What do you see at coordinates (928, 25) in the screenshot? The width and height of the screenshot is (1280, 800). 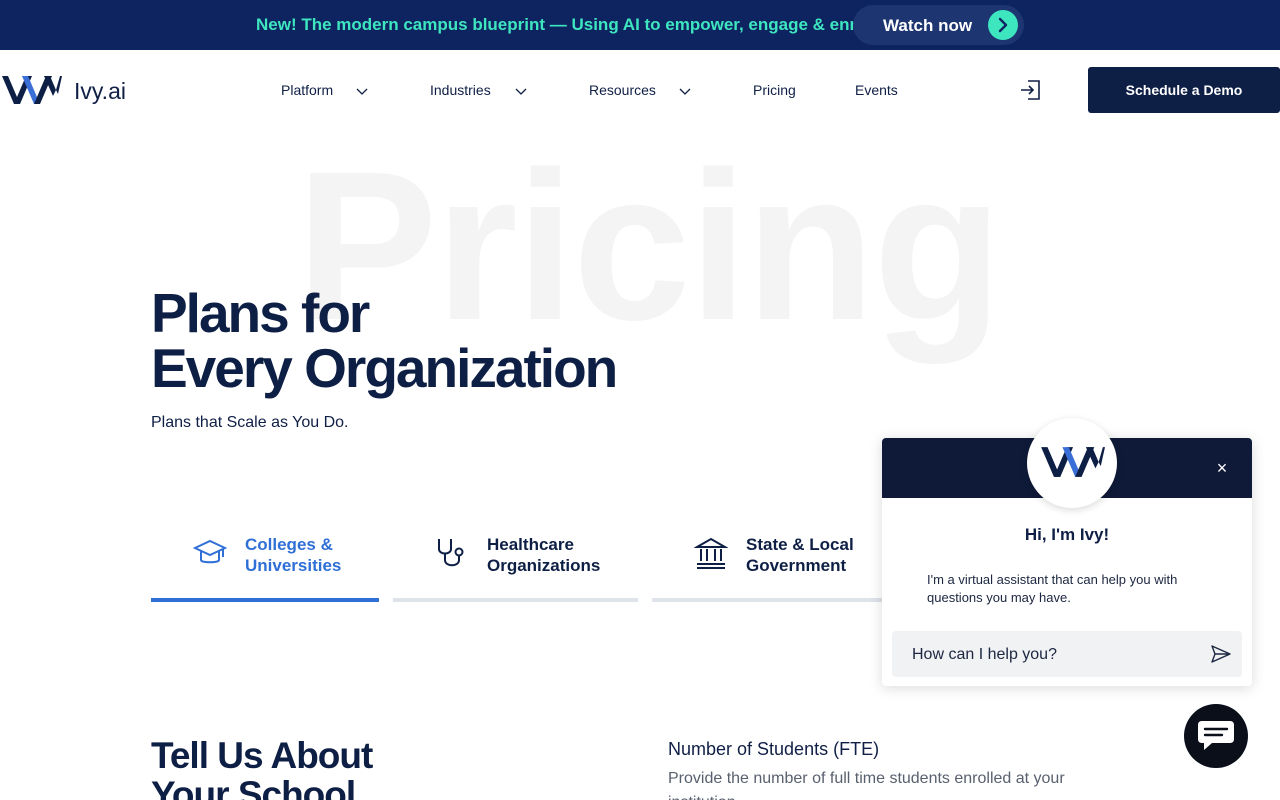 I see `watch-now-label: Watch now` at bounding box center [928, 25].